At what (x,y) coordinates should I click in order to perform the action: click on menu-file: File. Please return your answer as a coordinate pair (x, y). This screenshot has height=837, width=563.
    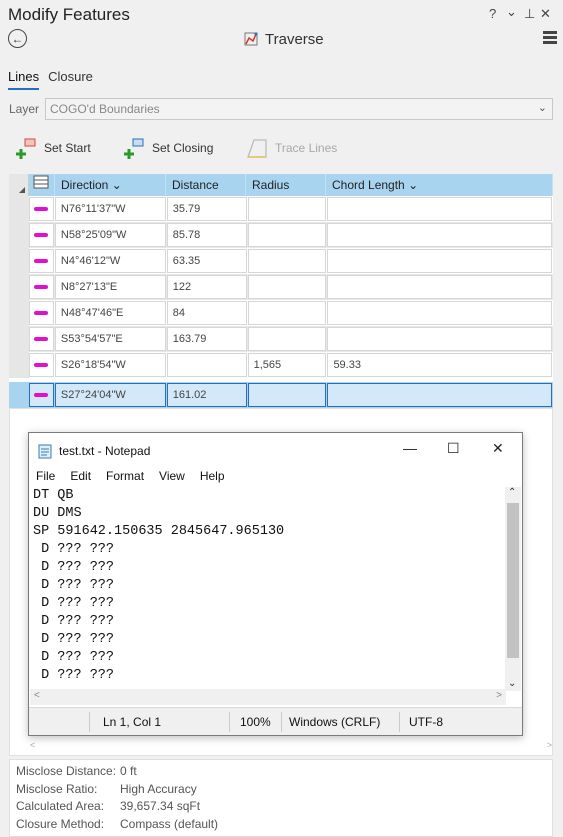
    Looking at the image, I should click on (45, 476).